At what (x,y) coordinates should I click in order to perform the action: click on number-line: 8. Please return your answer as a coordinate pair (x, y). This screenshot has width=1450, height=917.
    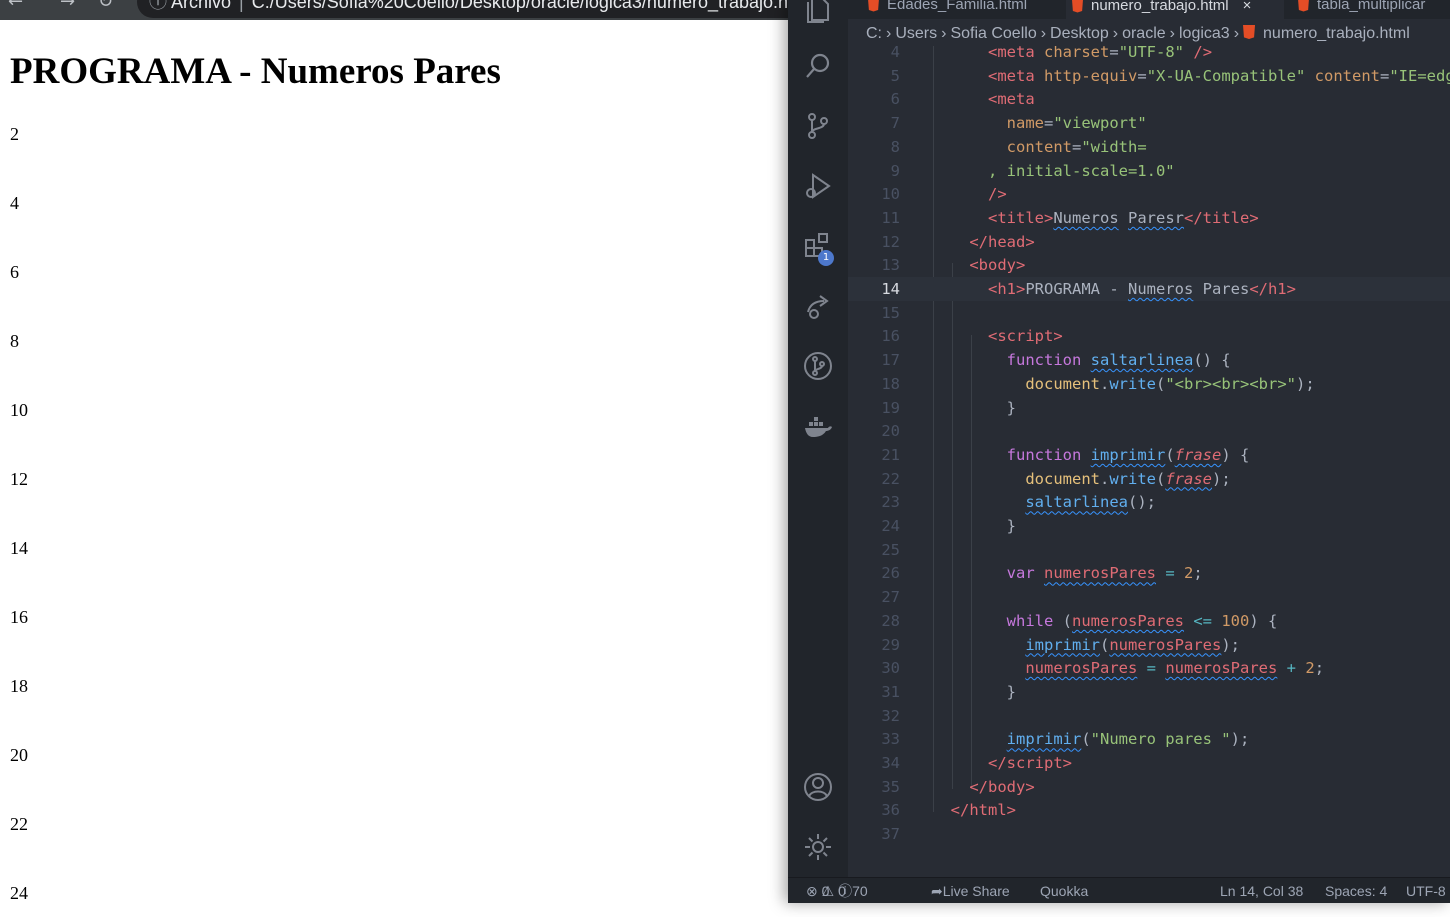
    Looking at the image, I should click on (14, 341).